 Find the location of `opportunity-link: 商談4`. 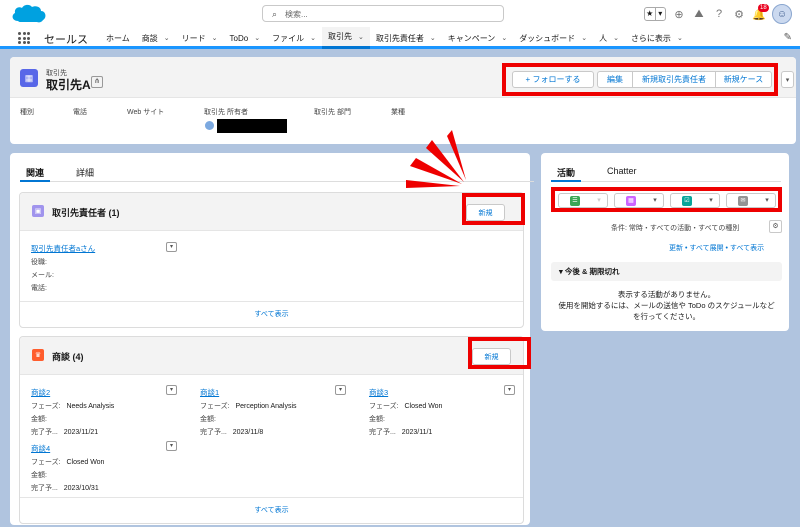

opportunity-link: 商談4 is located at coordinates (67, 448).